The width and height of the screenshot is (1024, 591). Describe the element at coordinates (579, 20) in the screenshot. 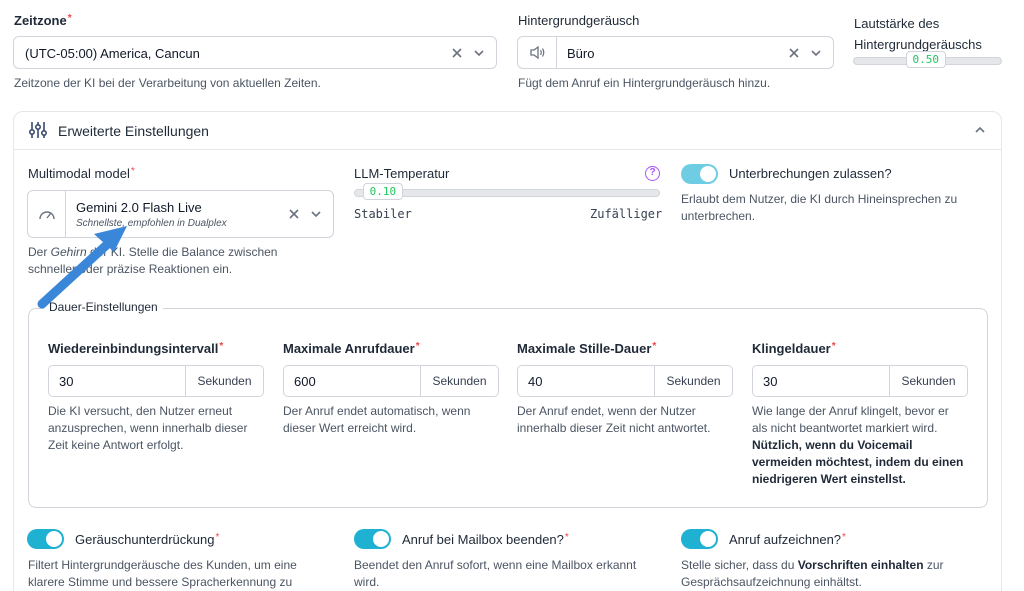

I see `background-noise-label: Hintergrundgeräusch` at that location.